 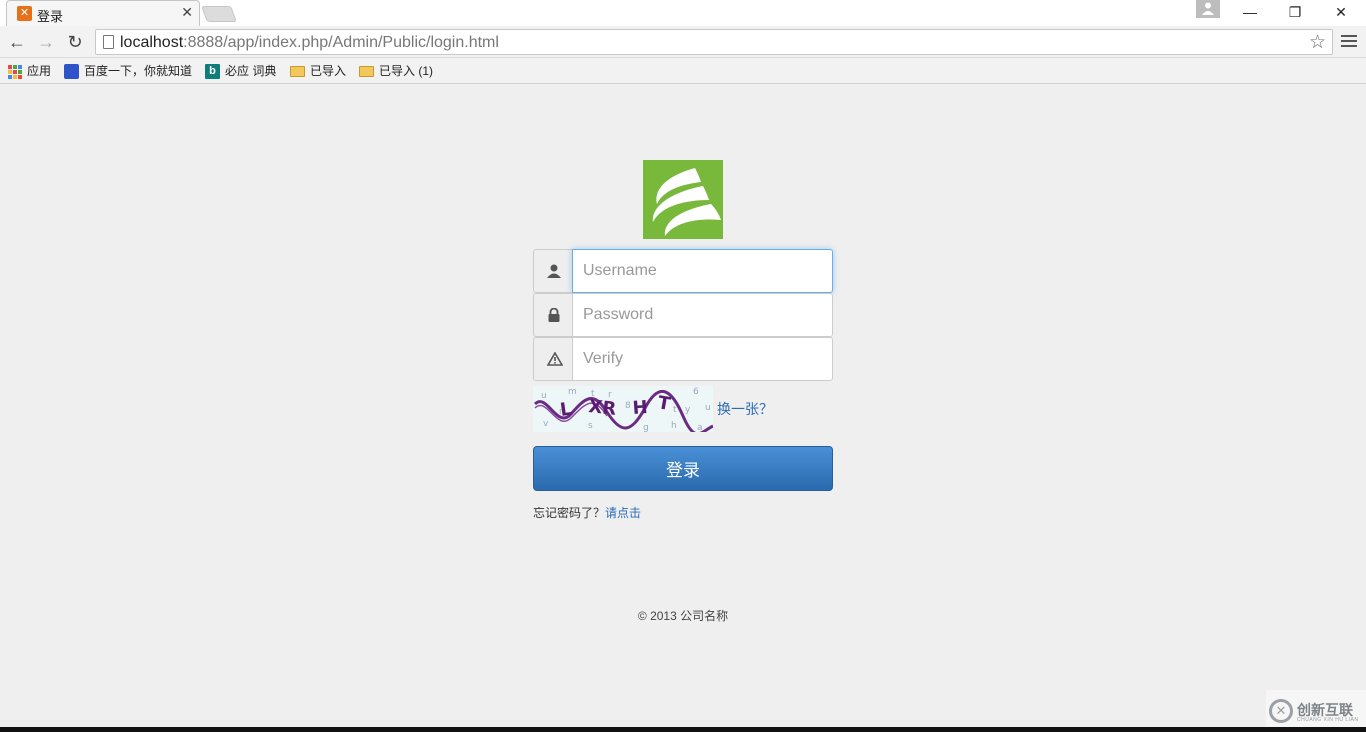 What do you see at coordinates (664, 403) in the screenshot?
I see `svg-text: T` at bounding box center [664, 403].